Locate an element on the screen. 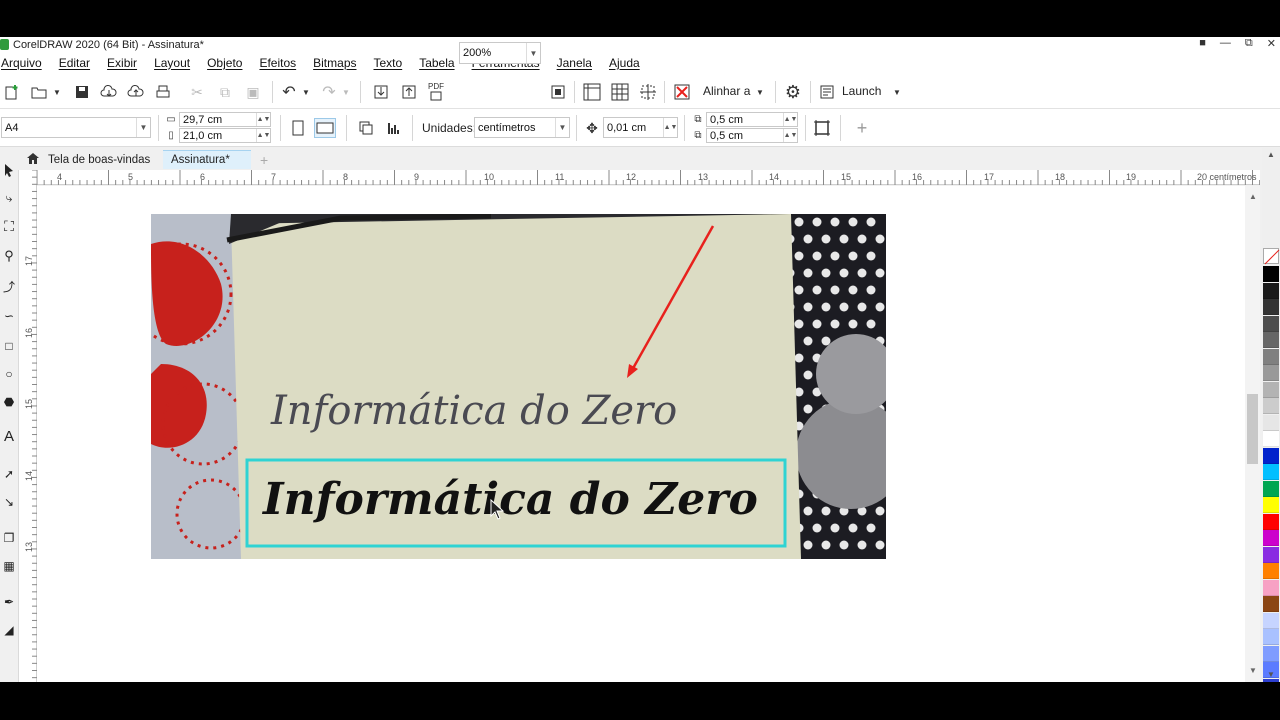 The image size is (1280, 720). eyedropper-tool-icon: ✒ is located at coordinates (9, 602).